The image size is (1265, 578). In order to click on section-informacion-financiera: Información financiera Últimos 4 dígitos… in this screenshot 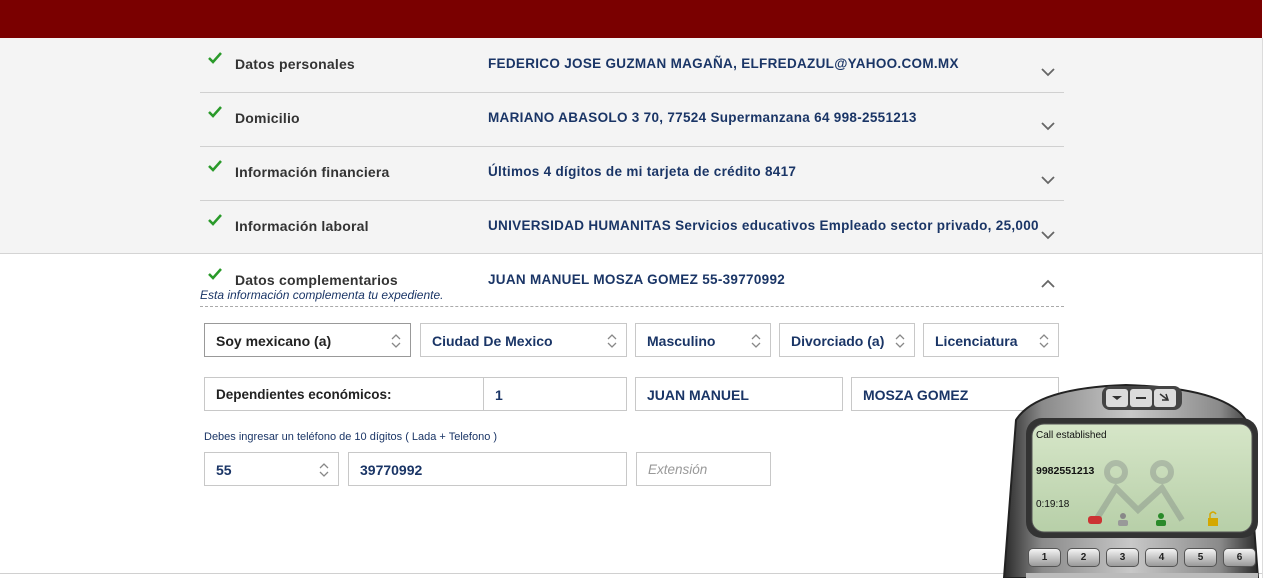, I will do `click(632, 173)`.